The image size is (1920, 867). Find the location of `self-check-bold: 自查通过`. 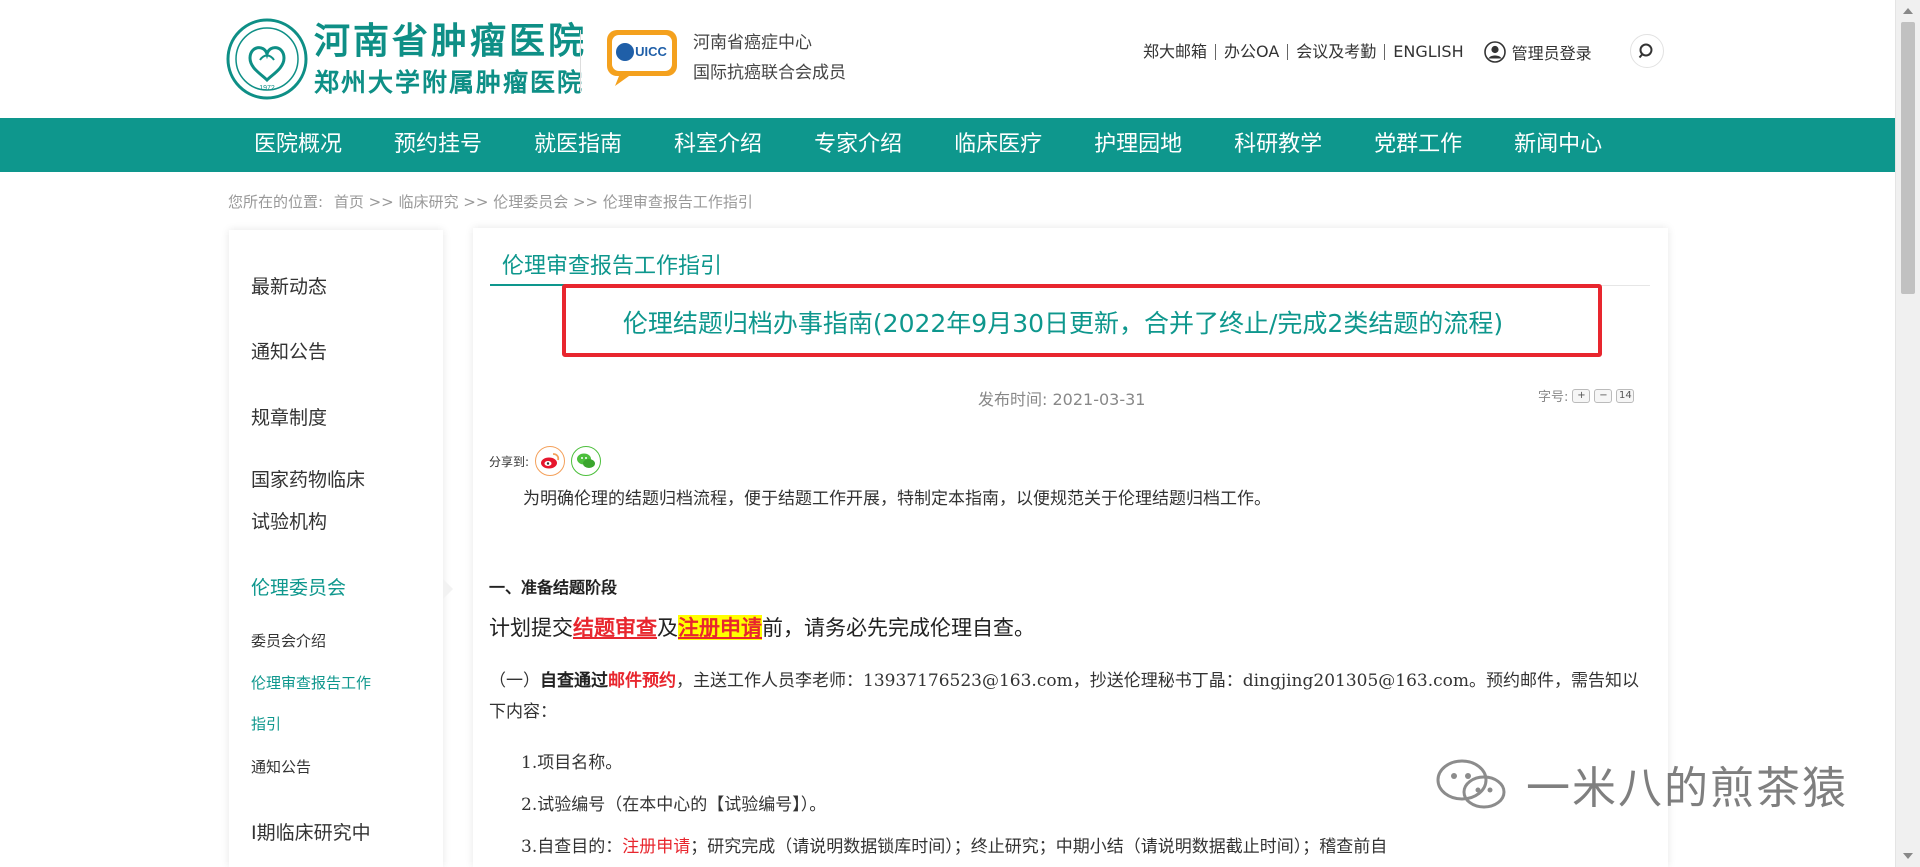

self-check-bold: 自查通过 is located at coordinates (574, 681).